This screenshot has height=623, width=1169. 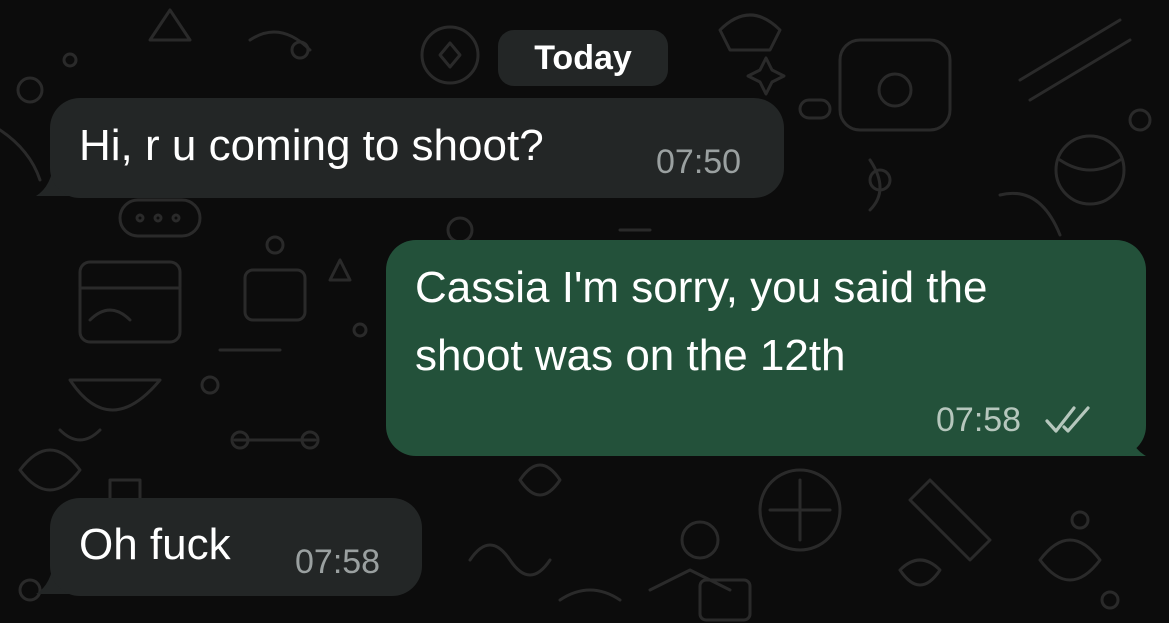 I want to click on incoming-message: Oh fuck 07:58, so click(x=236, y=547).